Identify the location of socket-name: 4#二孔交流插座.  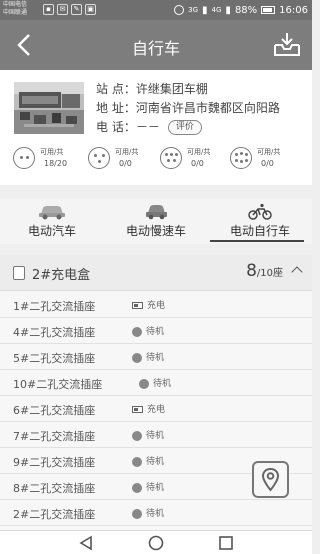
(54, 332).